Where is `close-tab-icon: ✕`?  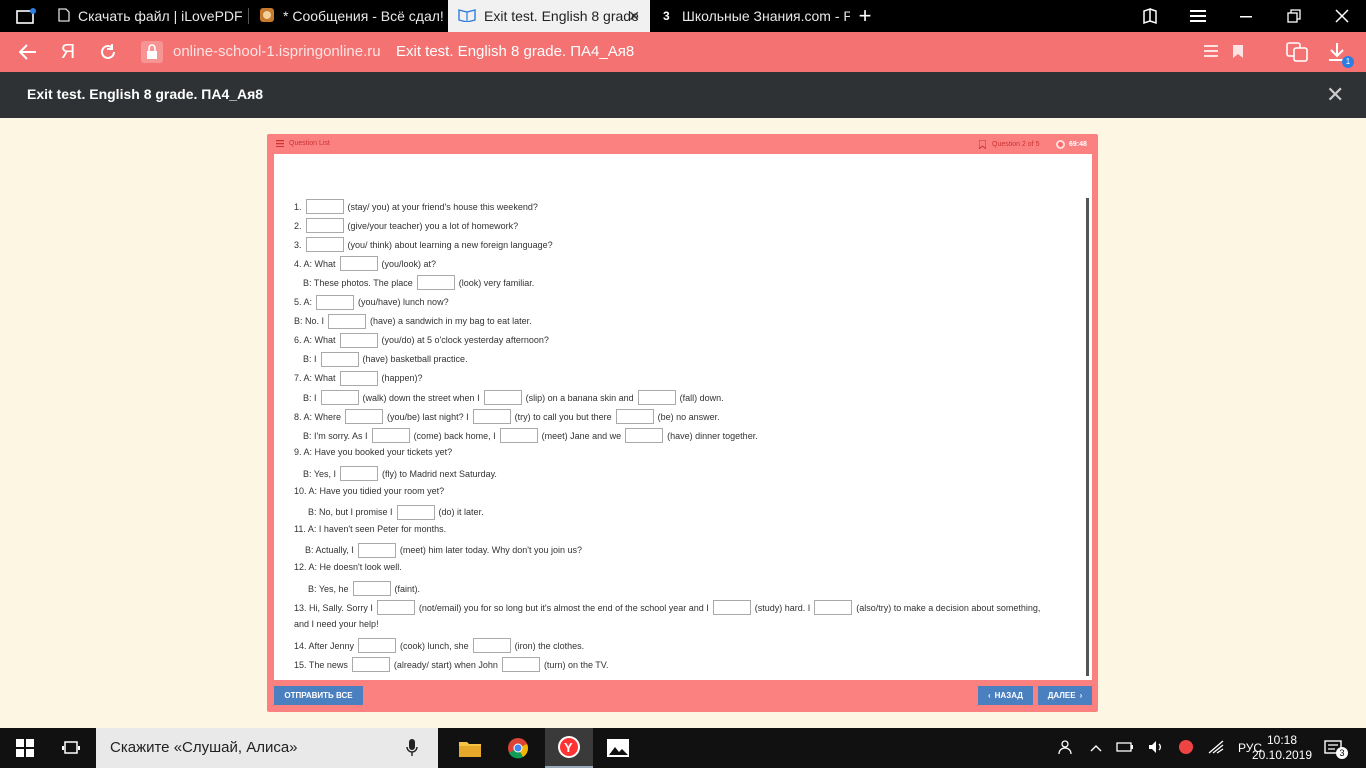
close-tab-icon: ✕ is located at coordinates (634, 16).